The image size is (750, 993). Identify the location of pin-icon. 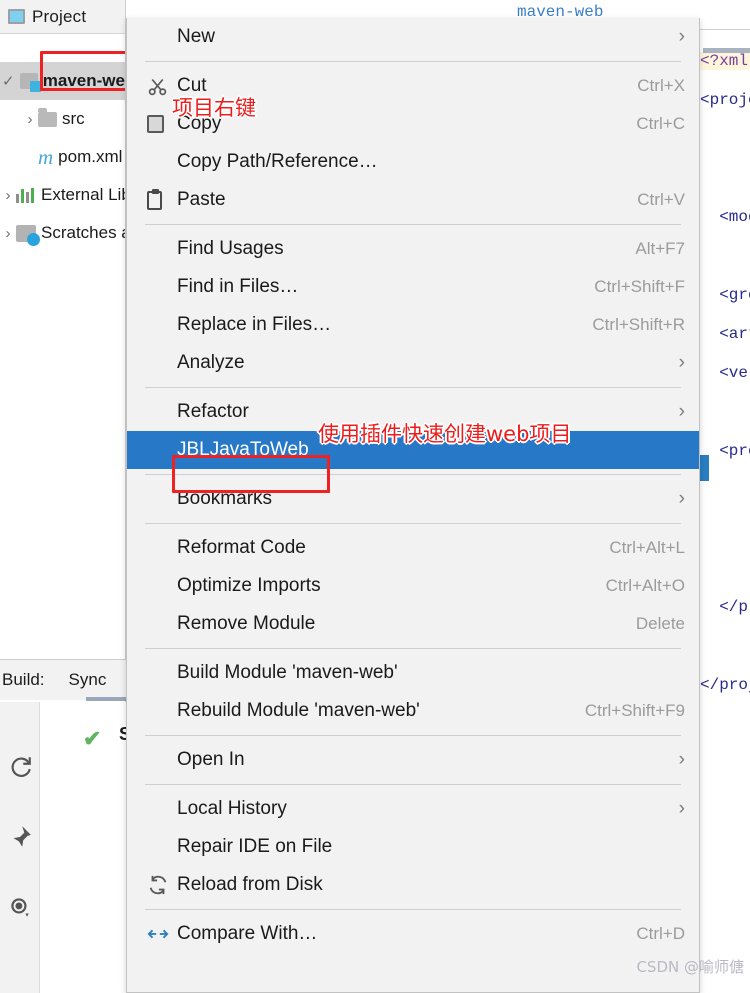
(20, 837).